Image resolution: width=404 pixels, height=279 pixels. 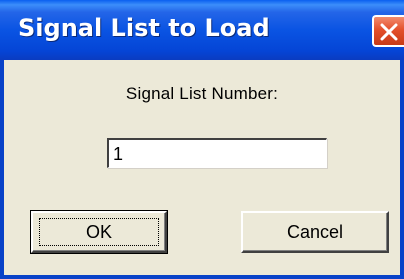 I want to click on cancel-button: Cancel, so click(x=315, y=232).